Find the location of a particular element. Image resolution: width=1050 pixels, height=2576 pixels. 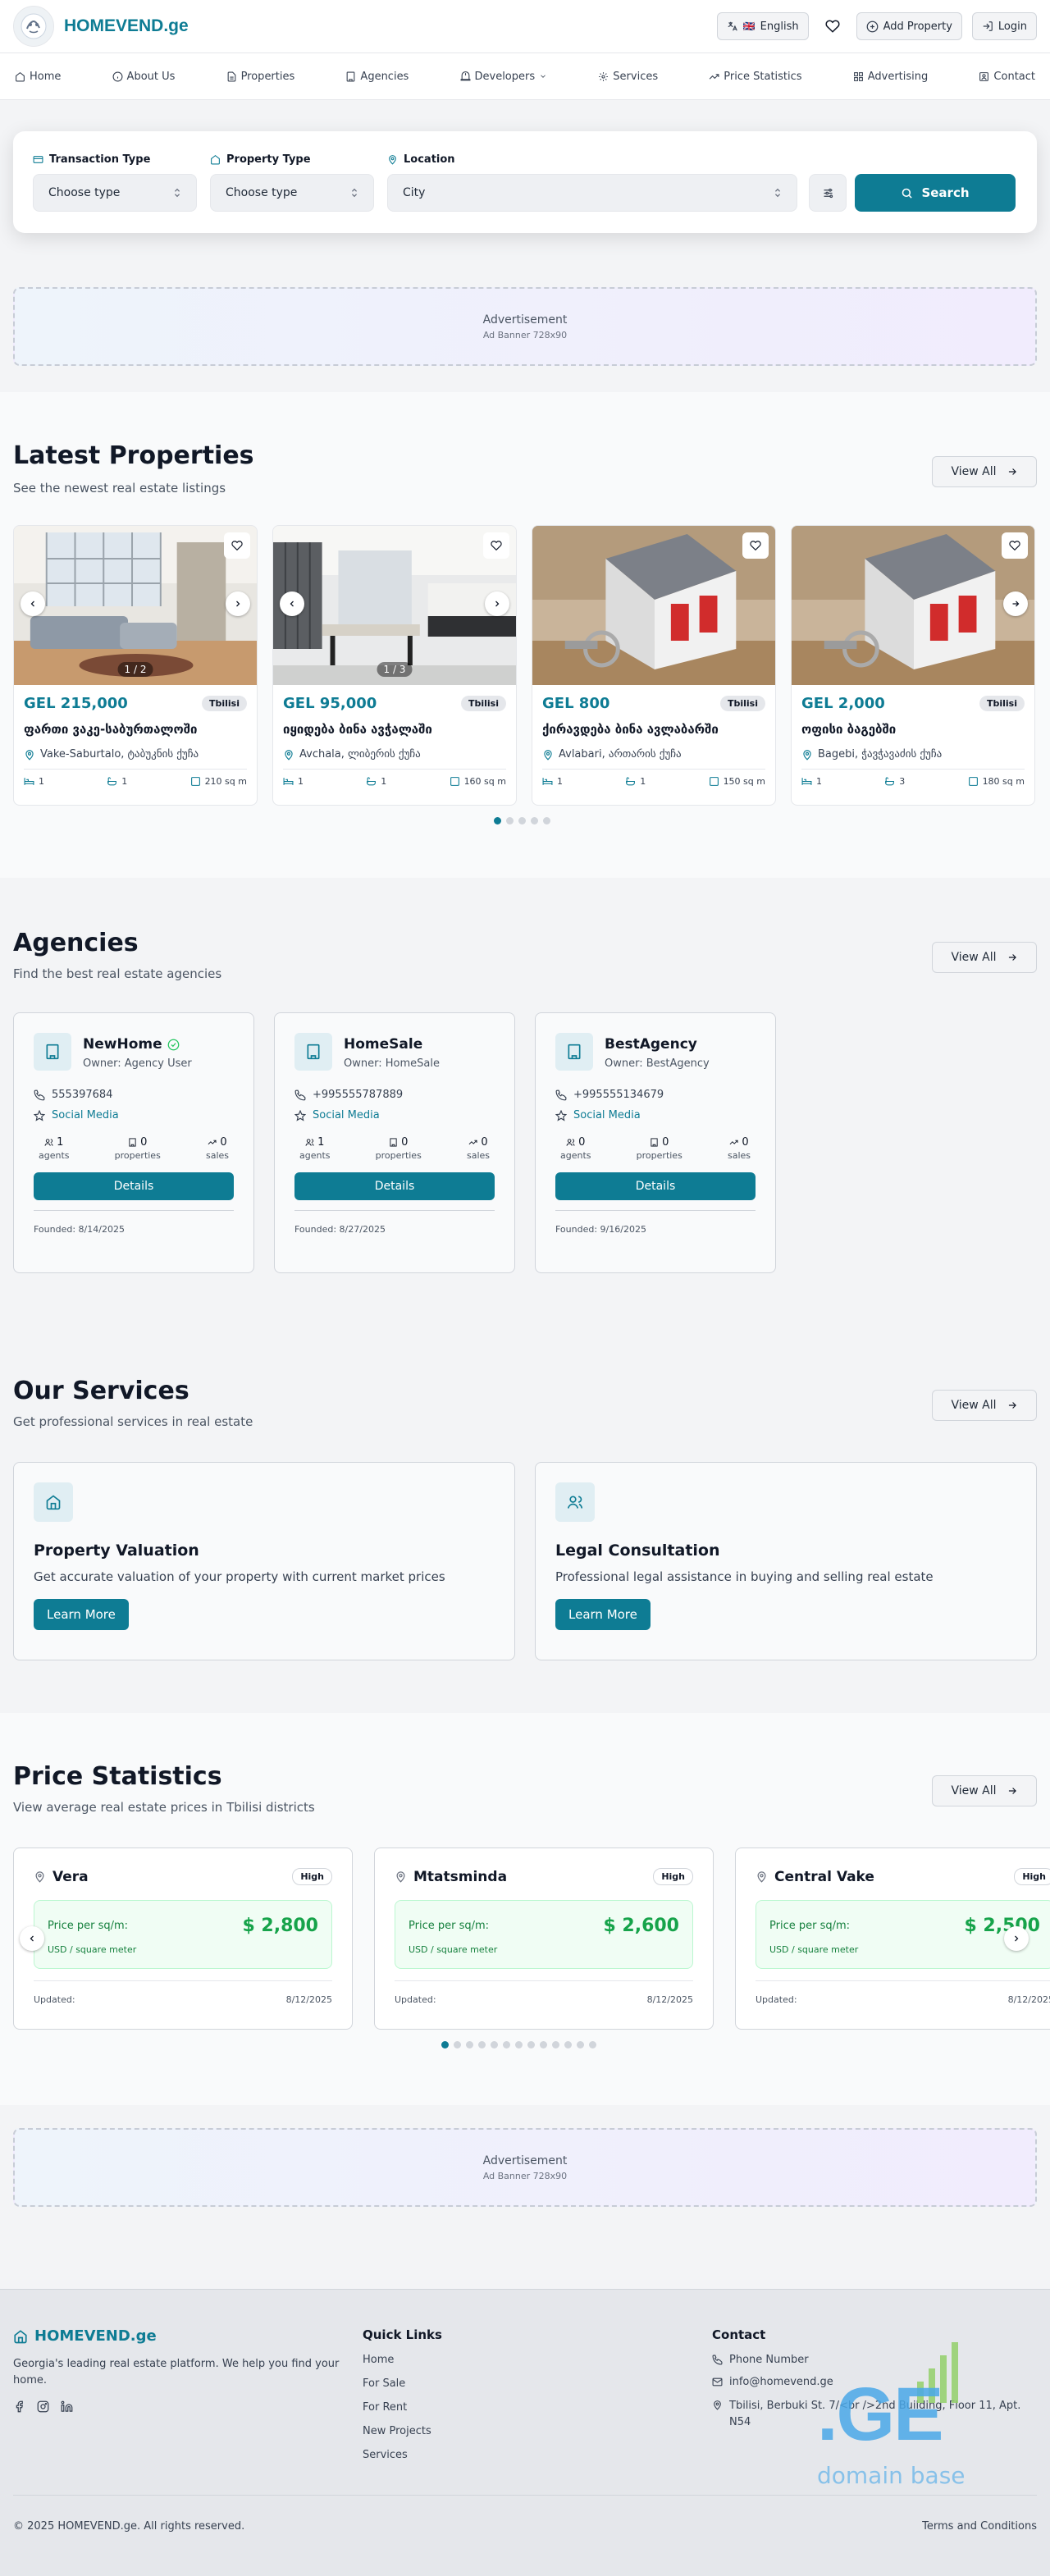

nav-services: Services is located at coordinates (628, 77).